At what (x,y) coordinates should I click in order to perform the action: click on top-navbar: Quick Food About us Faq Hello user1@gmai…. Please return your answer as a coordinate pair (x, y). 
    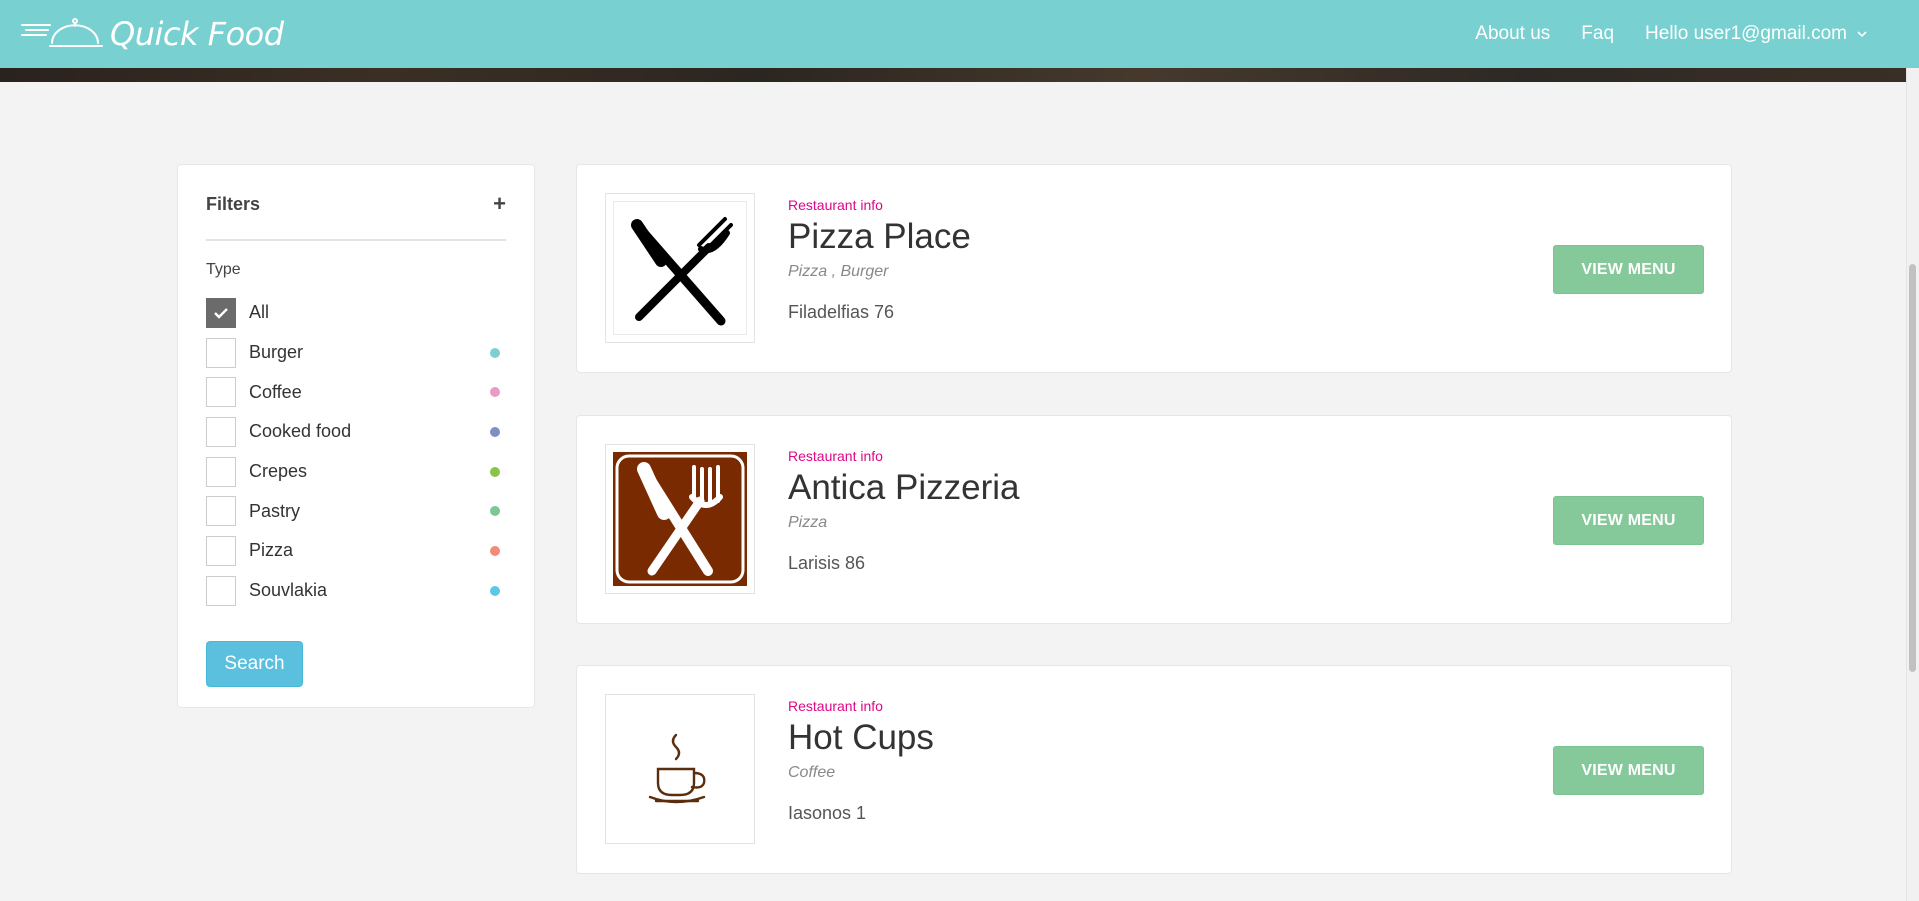
    Looking at the image, I should click on (959, 34).